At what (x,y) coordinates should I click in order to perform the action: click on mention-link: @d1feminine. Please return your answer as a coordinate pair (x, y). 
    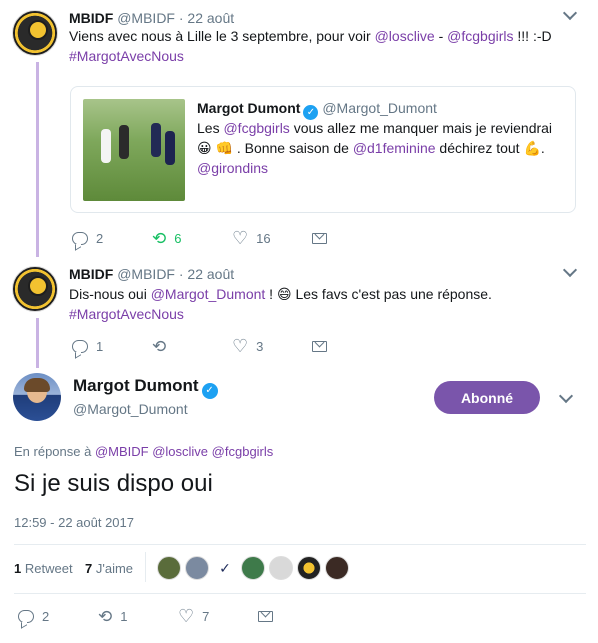
    Looking at the image, I should click on (394, 148).